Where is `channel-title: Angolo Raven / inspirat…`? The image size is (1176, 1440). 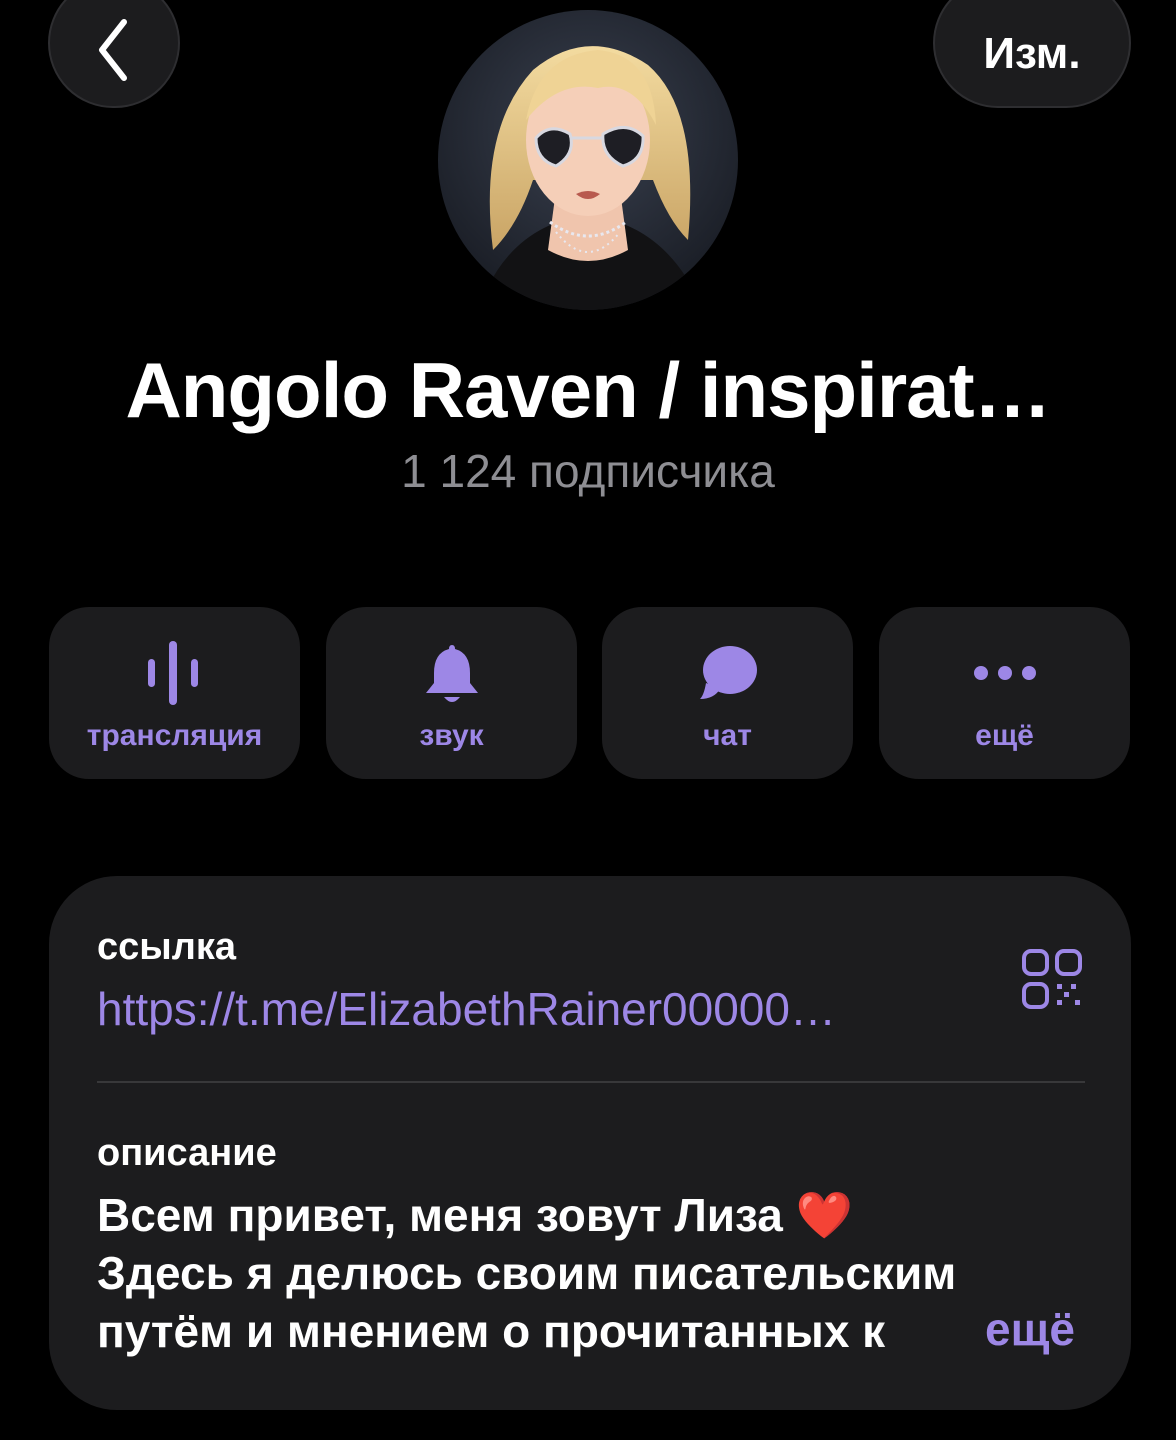 channel-title: Angolo Raven / inspirat… is located at coordinates (588, 390).